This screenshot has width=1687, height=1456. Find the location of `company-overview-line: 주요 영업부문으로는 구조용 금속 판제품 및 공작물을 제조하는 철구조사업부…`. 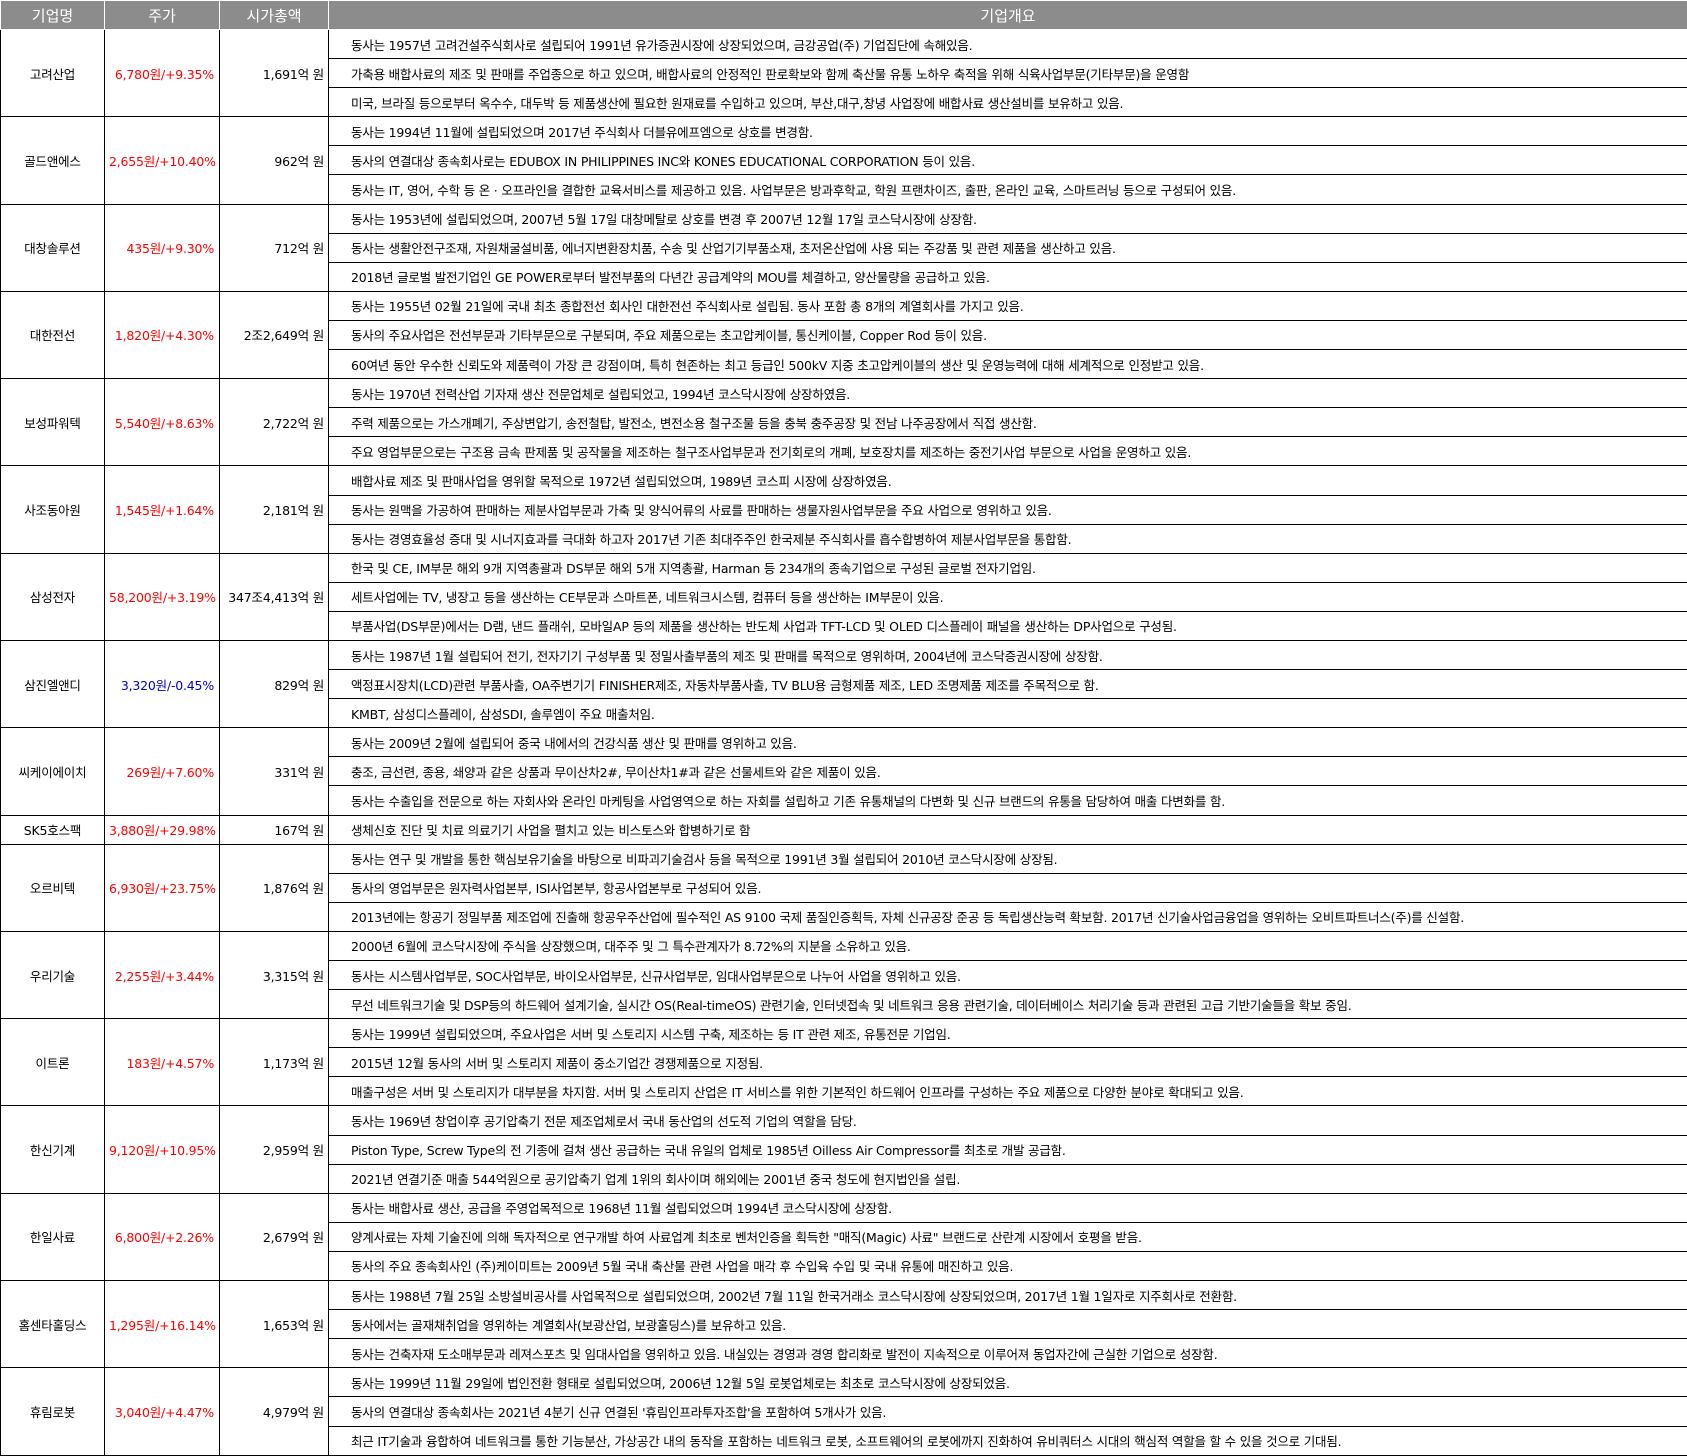

company-overview-line: 주요 영업부문으로는 구조용 금속 판제품 및 공작물을 제조하는 철구조사업부… is located at coordinates (1008, 451).